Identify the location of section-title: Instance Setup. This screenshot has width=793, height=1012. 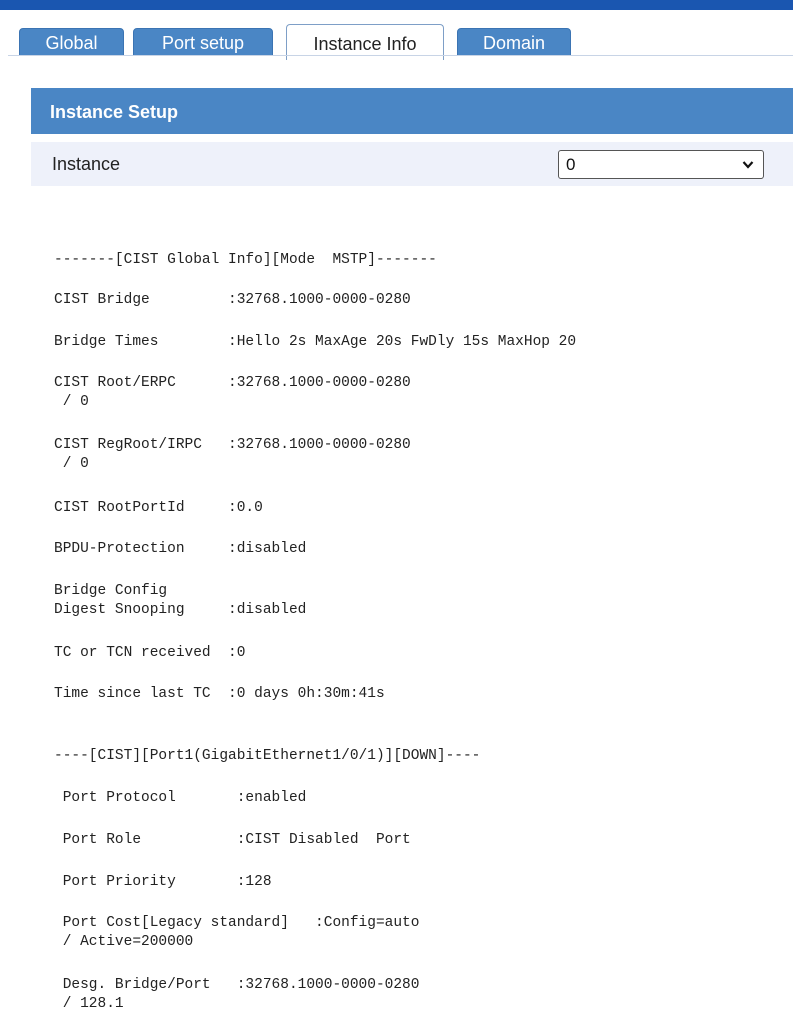
(412, 111).